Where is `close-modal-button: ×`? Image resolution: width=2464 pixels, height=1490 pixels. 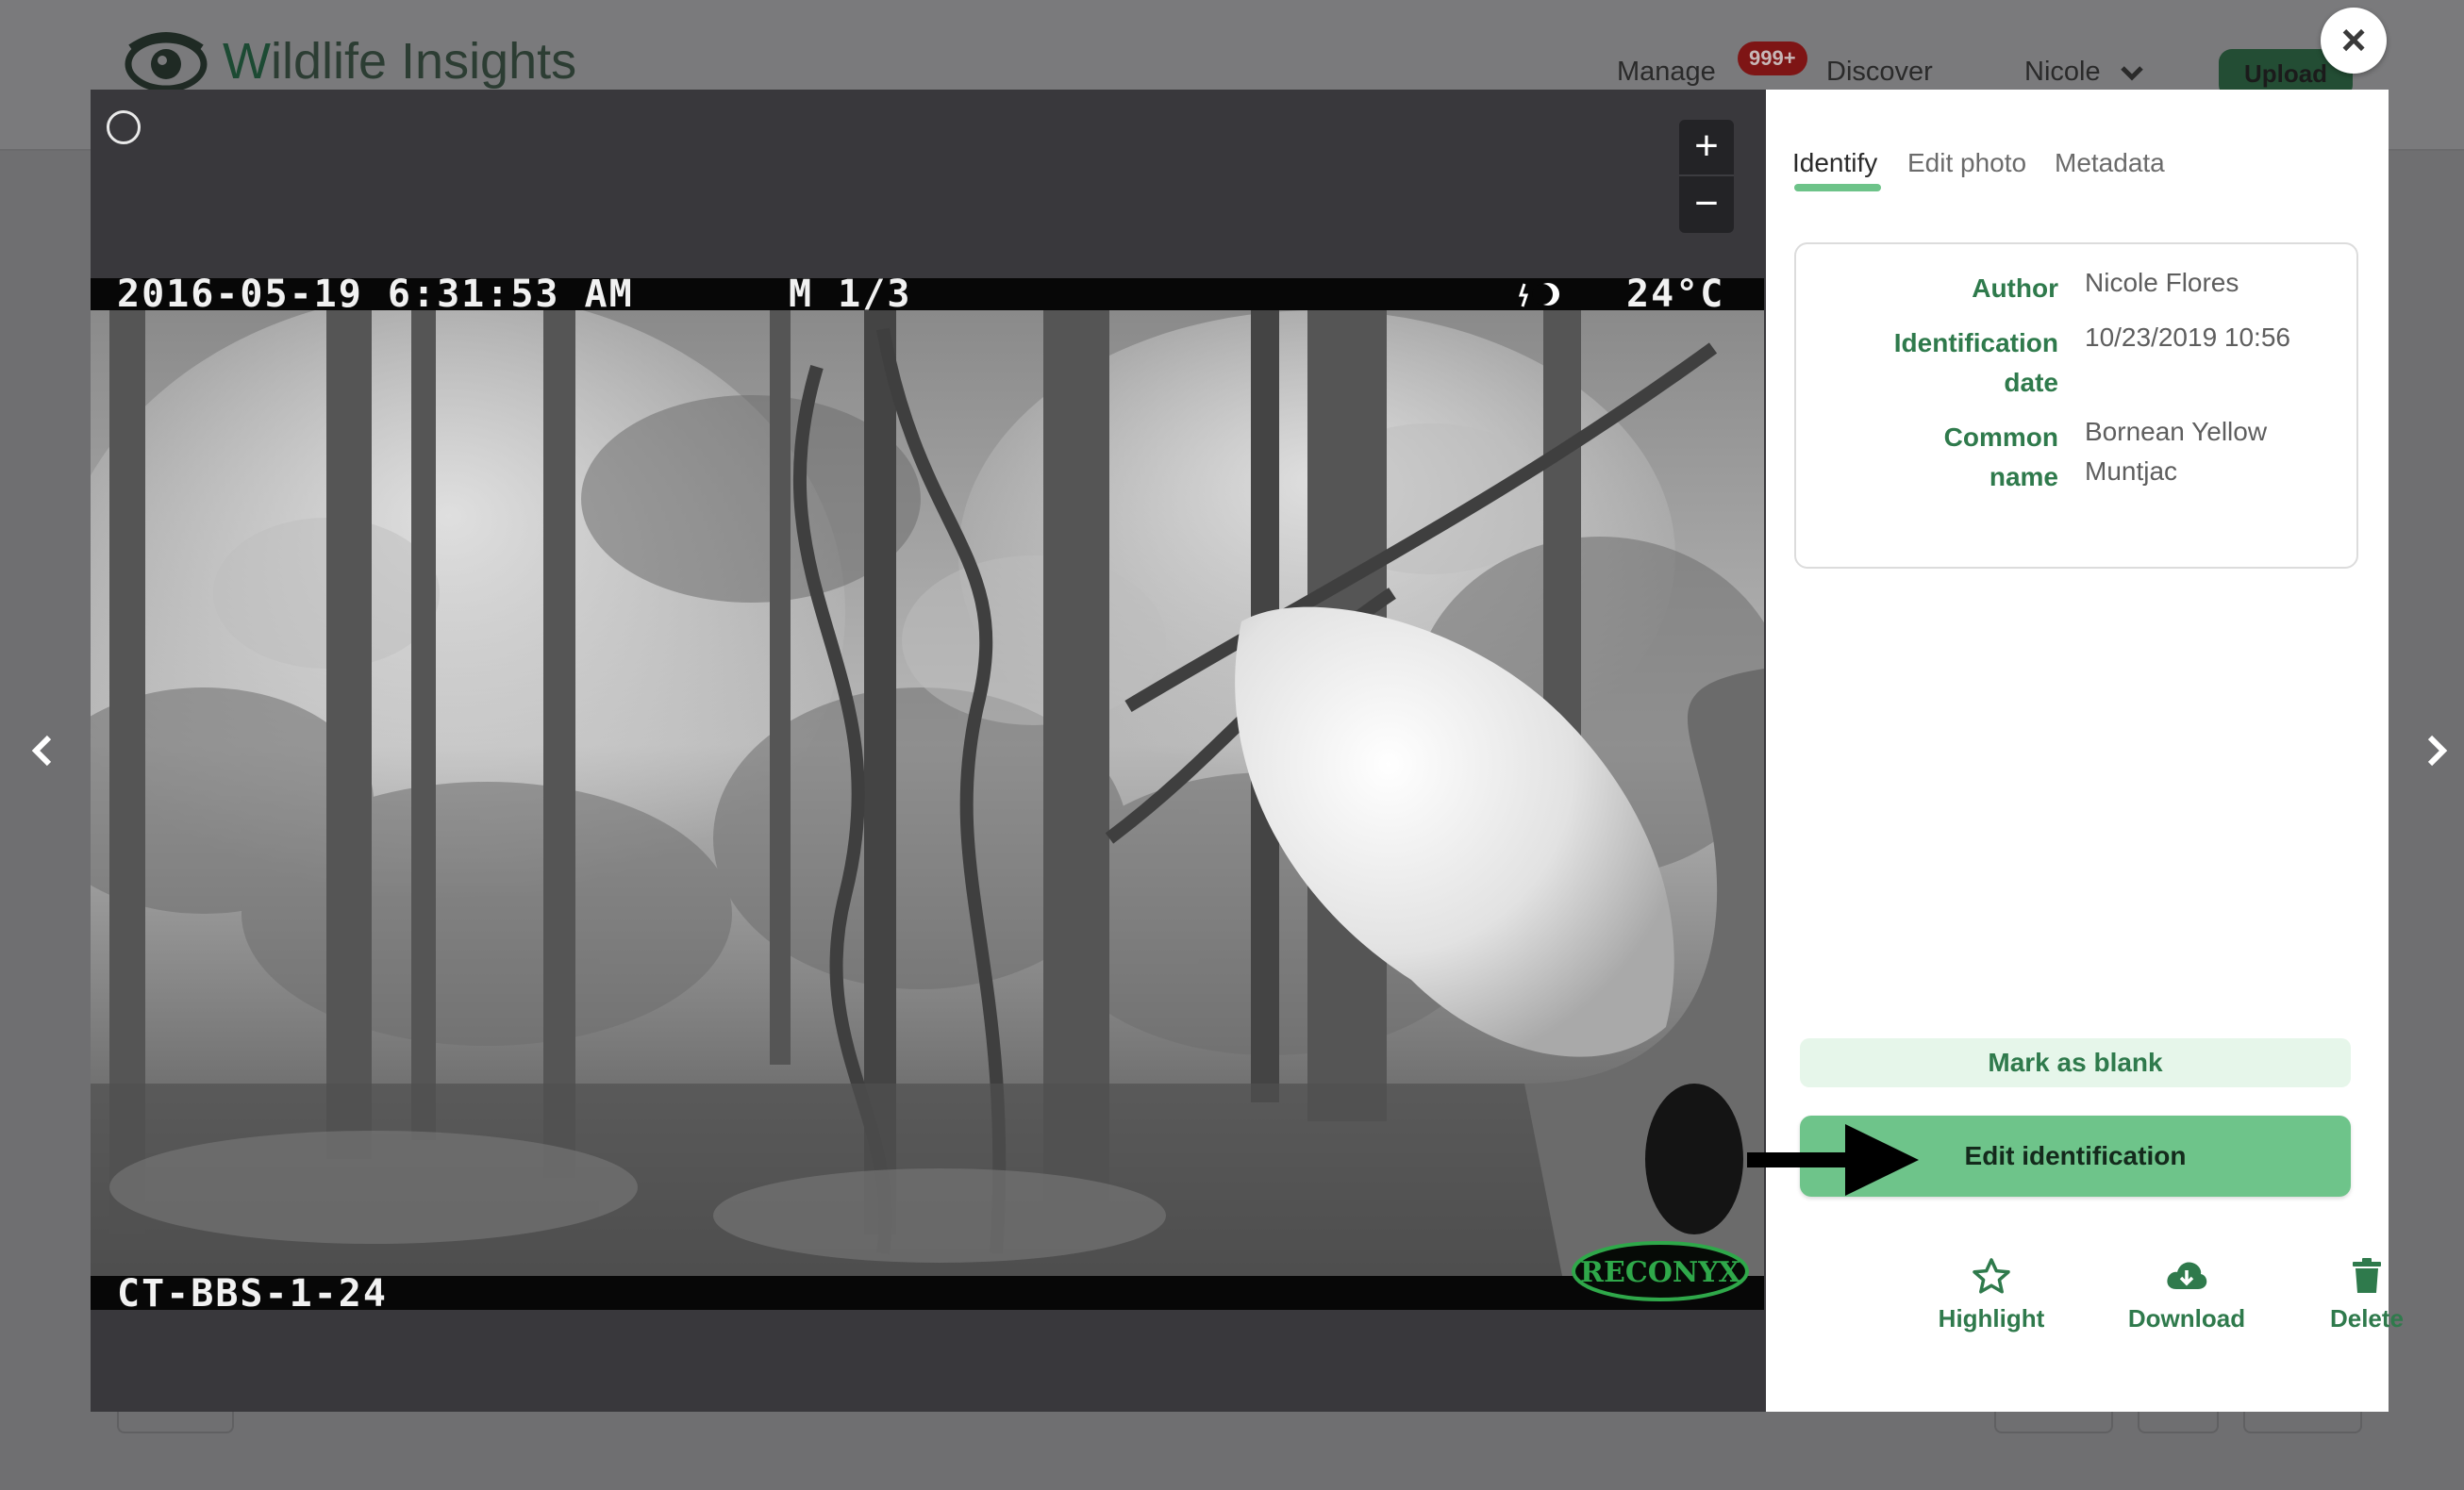 close-modal-button: × is located at coordinates (2354, 41).